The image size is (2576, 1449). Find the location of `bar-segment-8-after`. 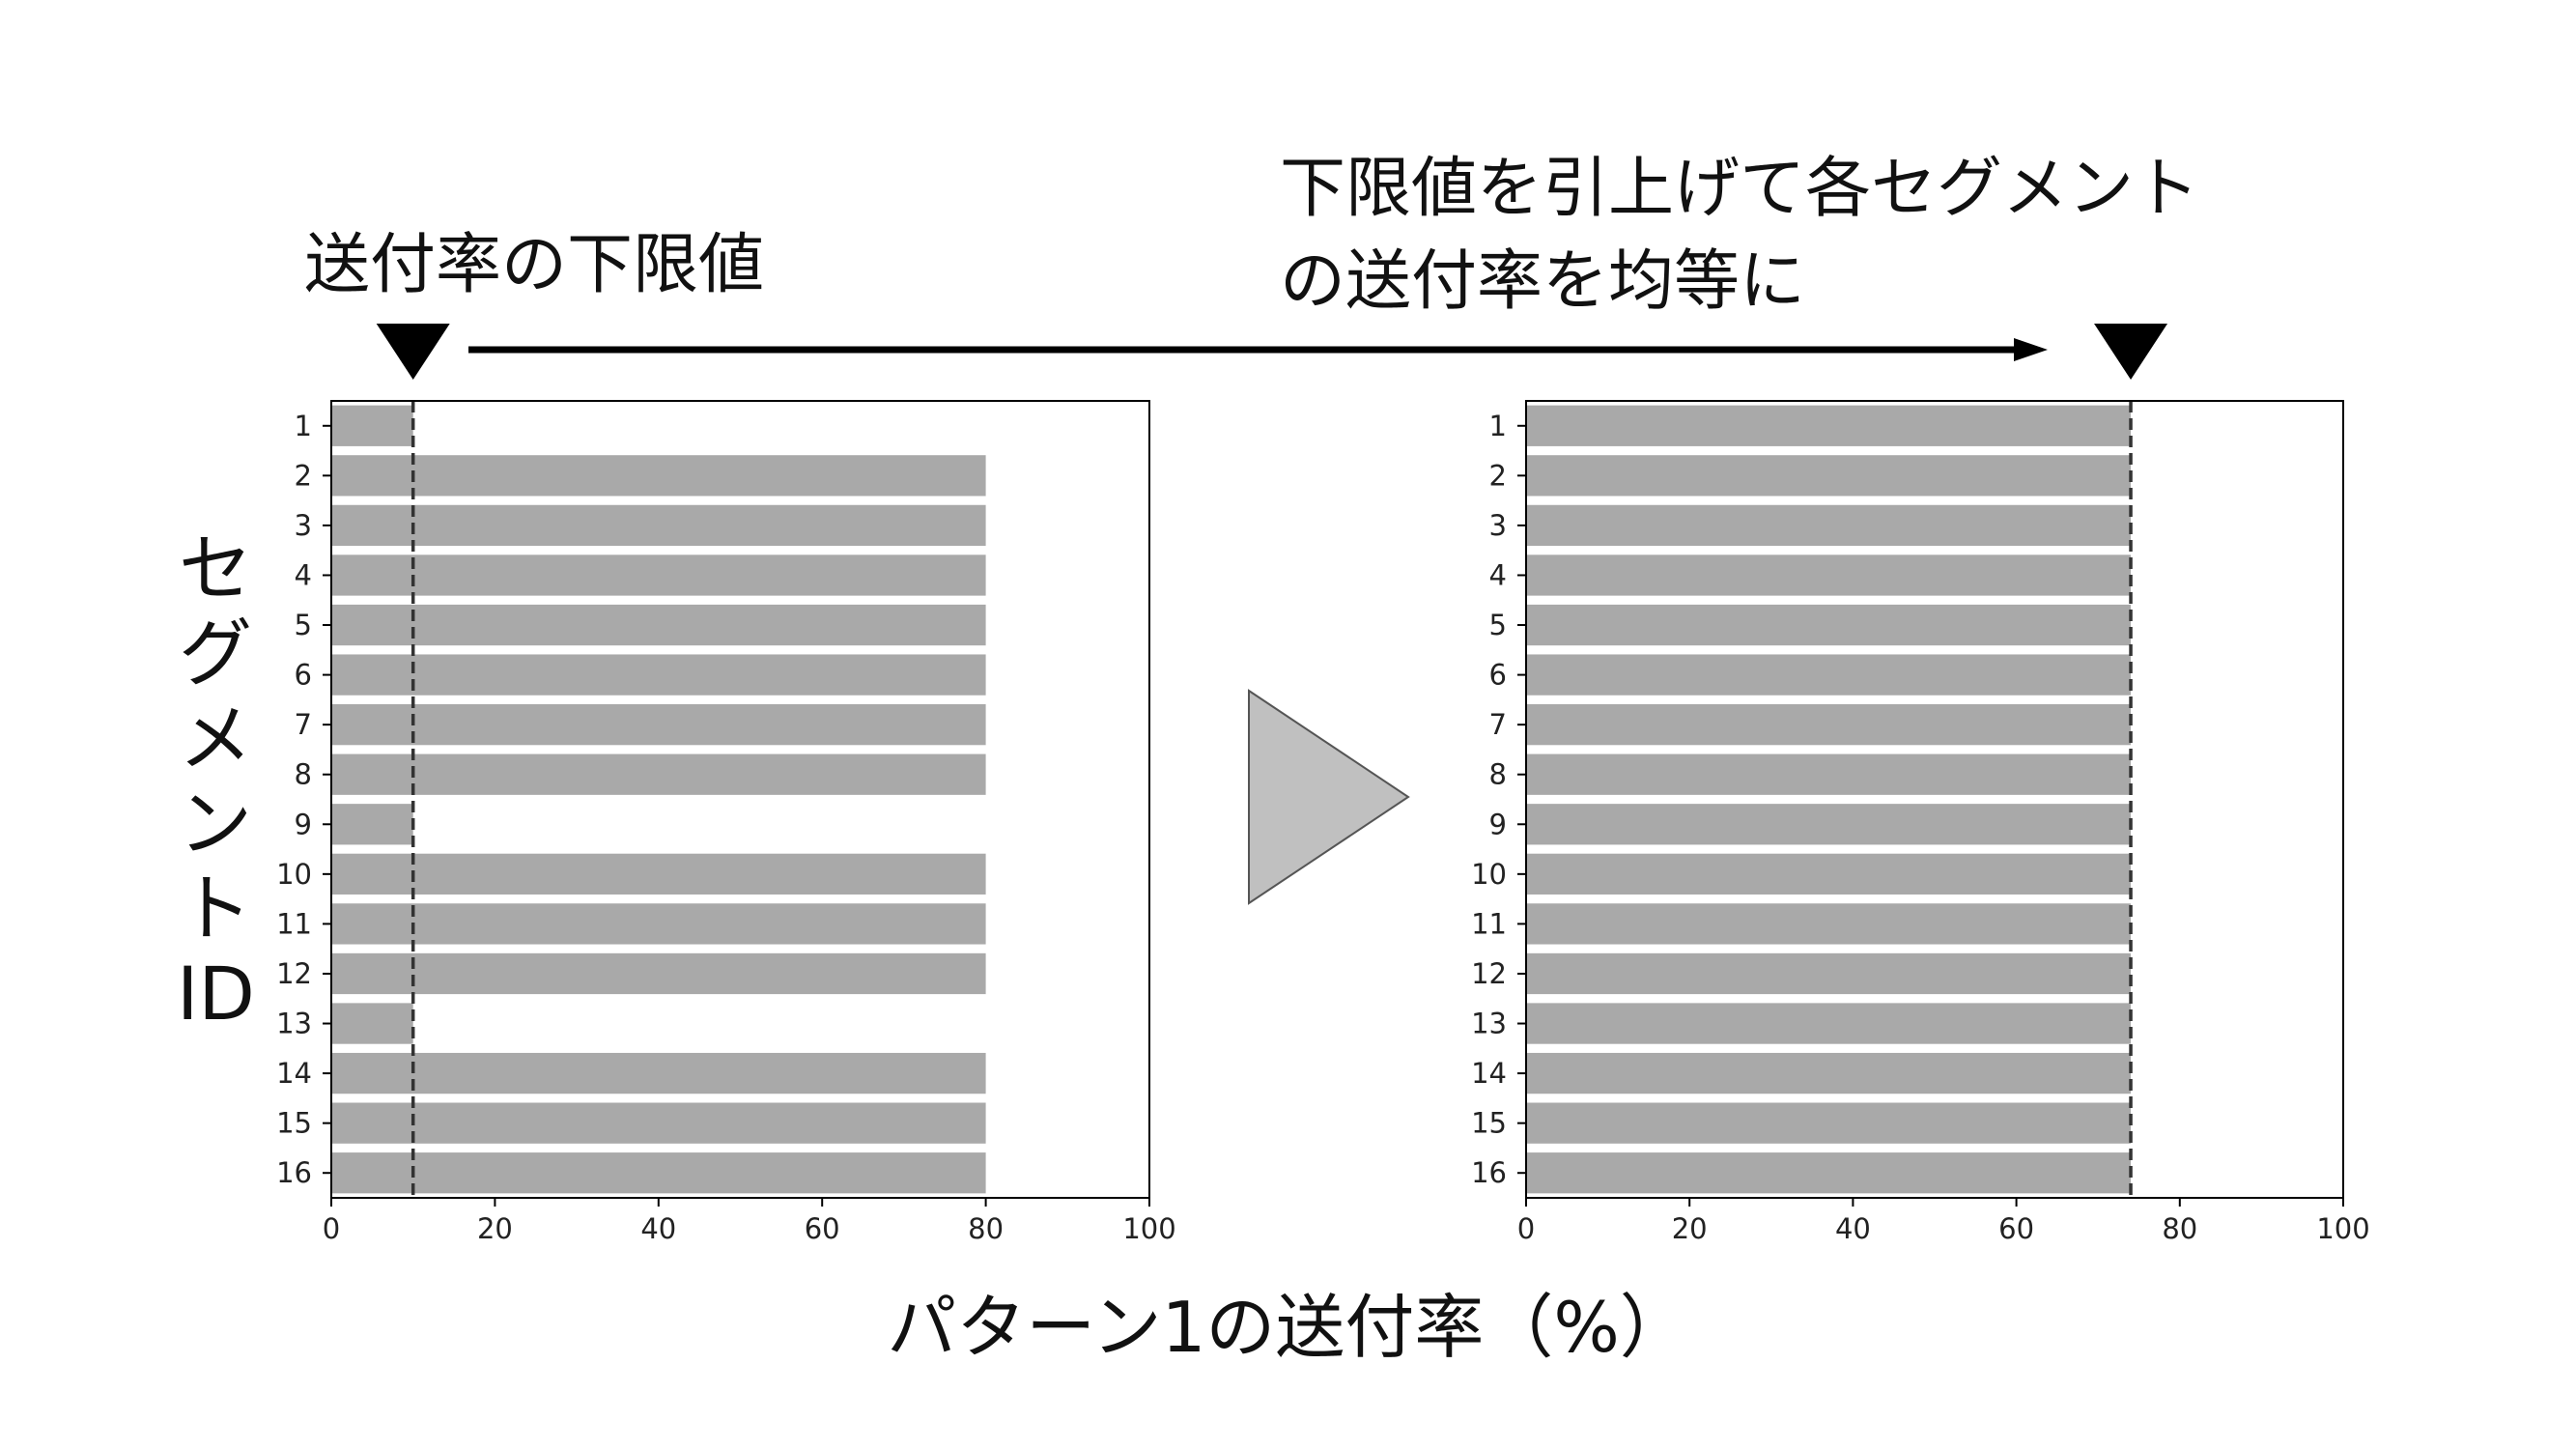

bar-segment-8-after is located at coordinates (1829, 774).